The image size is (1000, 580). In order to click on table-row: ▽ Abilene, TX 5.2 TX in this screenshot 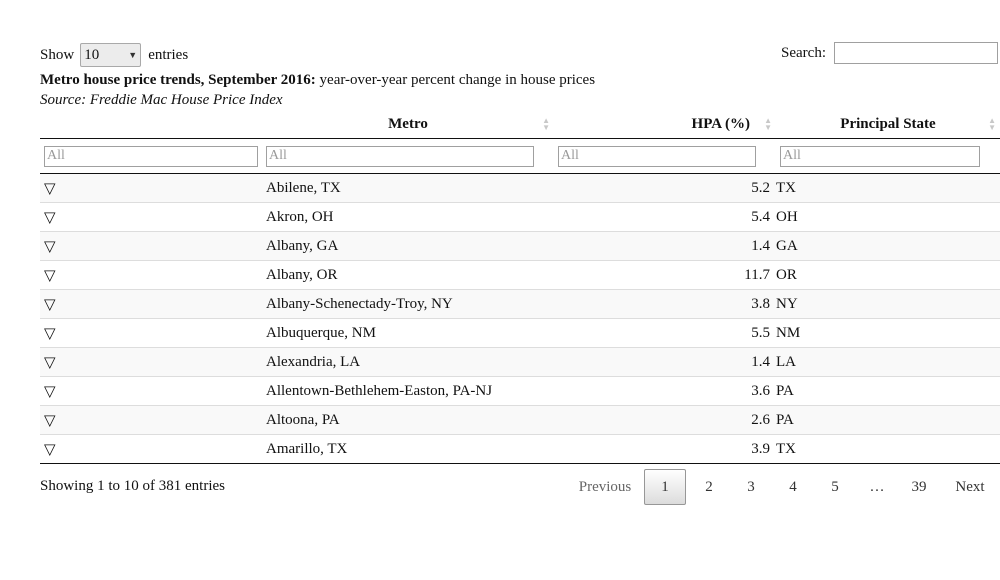, I will do `click(520, 188)`.